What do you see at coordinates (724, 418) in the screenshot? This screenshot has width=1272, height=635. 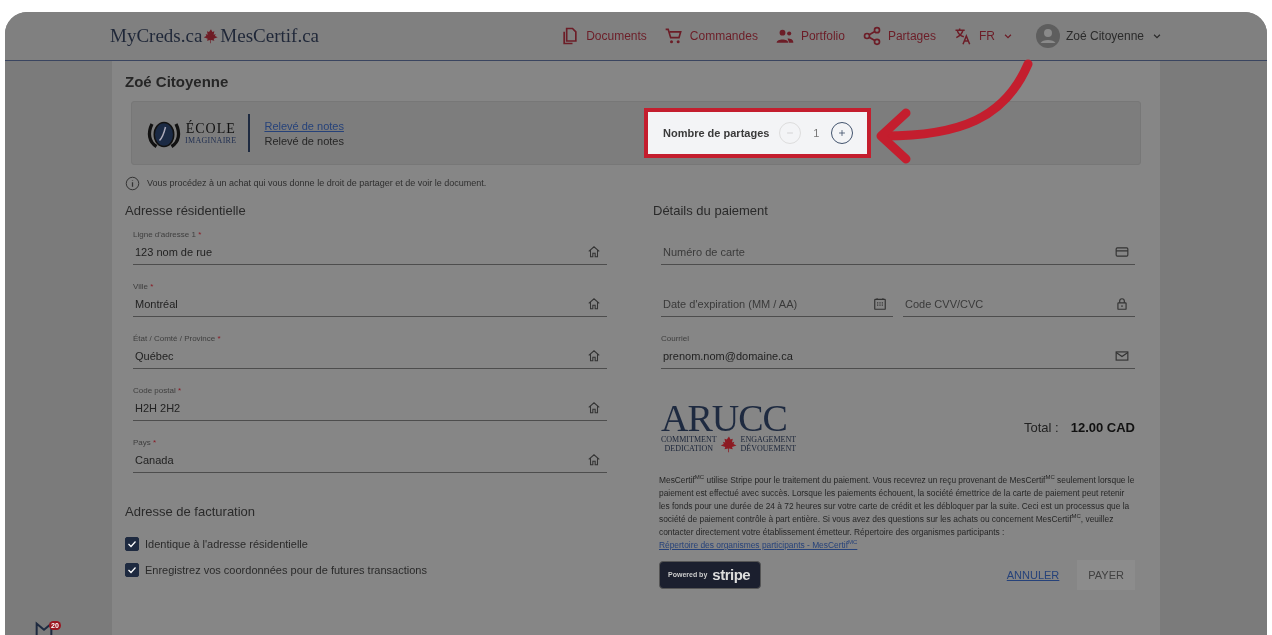 I see `arucc-wordmark: ARUCC` at bounding box center [724, 418].